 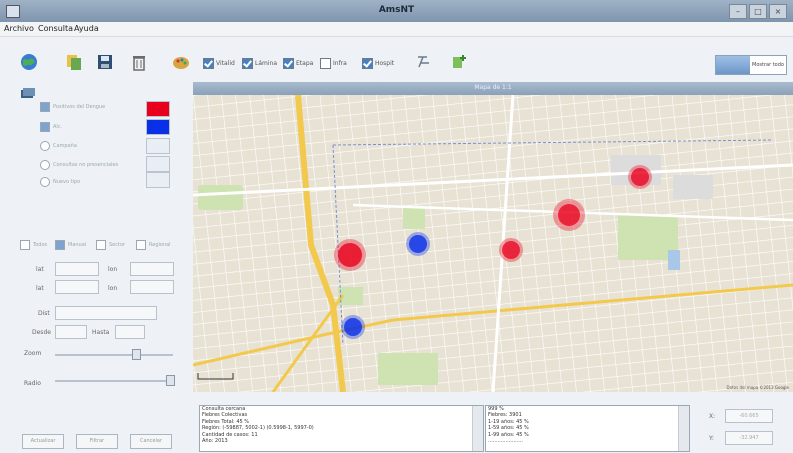 What do you see at coordinates (32, 383) in the screenshot?
I see `radio-label: Radio` at bounding box center [32, 383].